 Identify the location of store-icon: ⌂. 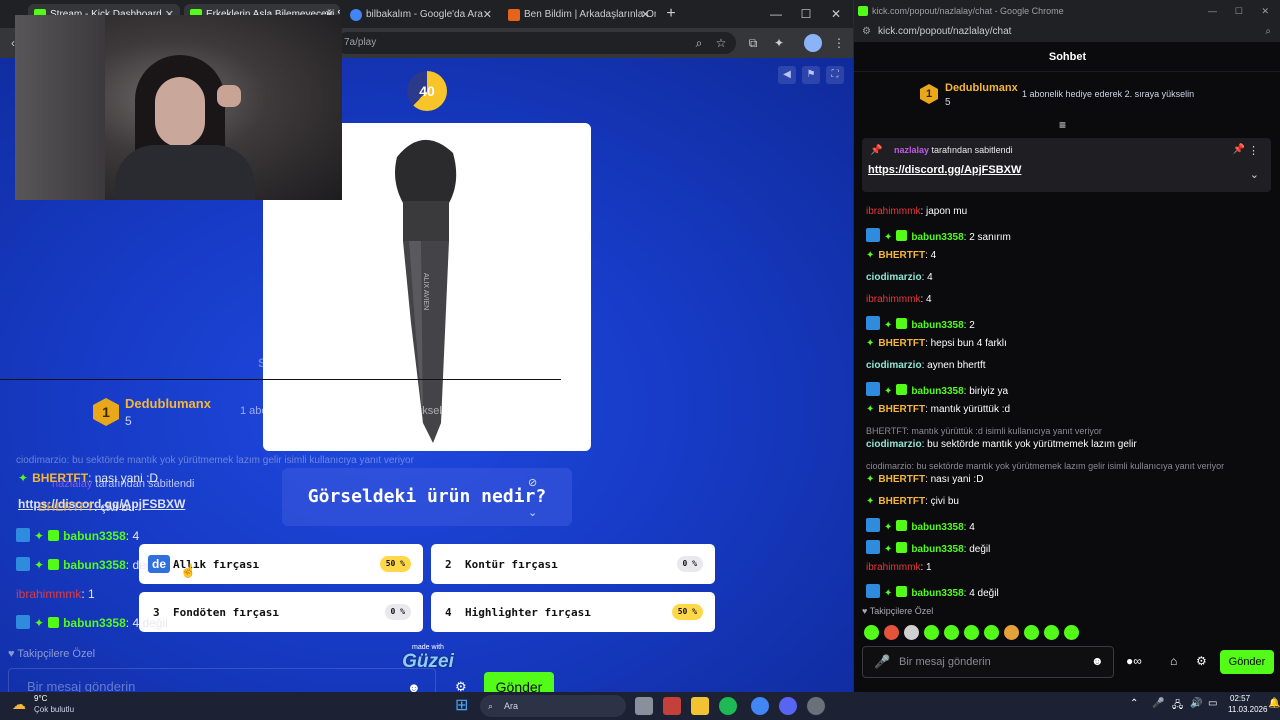
(1173, 661).